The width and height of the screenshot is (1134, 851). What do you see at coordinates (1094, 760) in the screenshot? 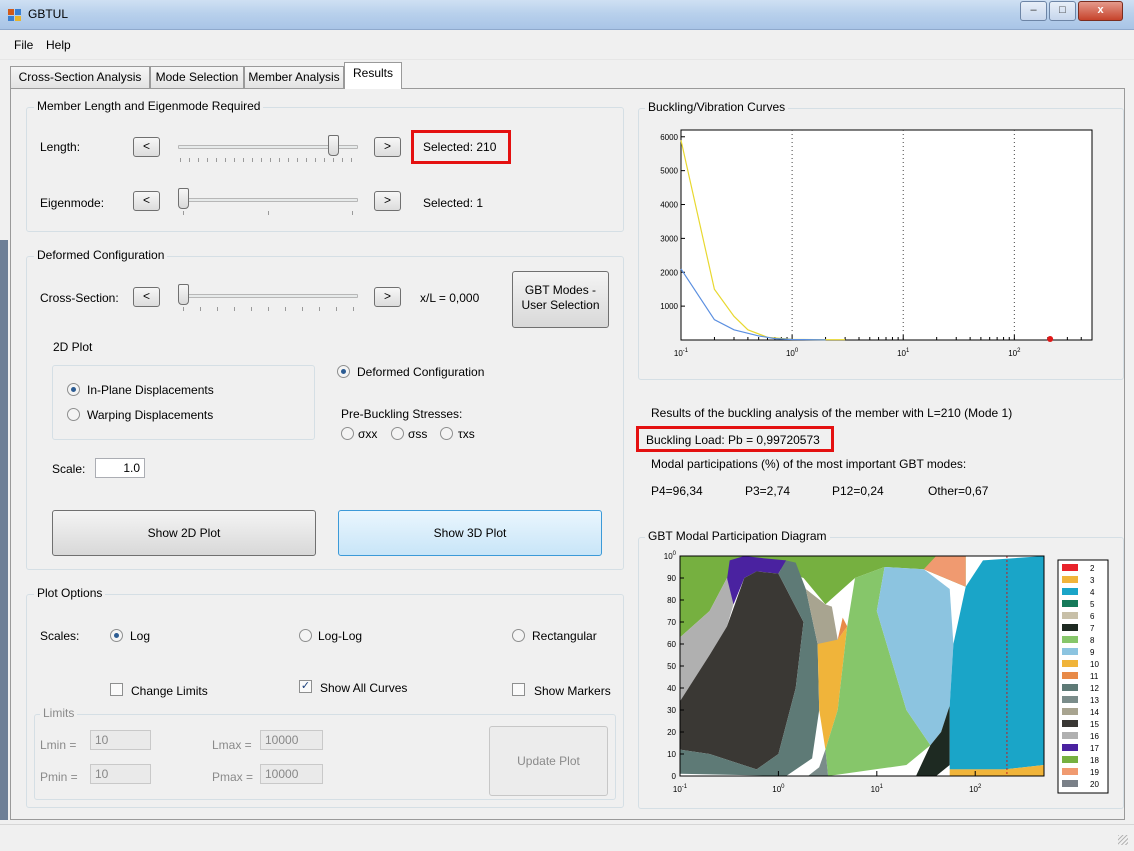
I see `legend-label-18: 18` at bounding box center [1094, 760].